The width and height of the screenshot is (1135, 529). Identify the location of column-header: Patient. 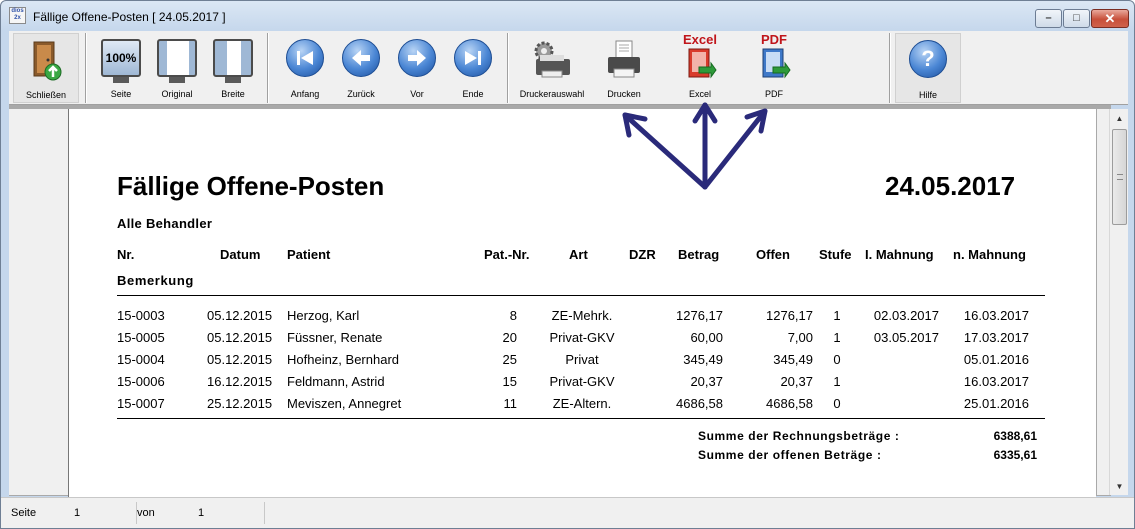
(309, 254).